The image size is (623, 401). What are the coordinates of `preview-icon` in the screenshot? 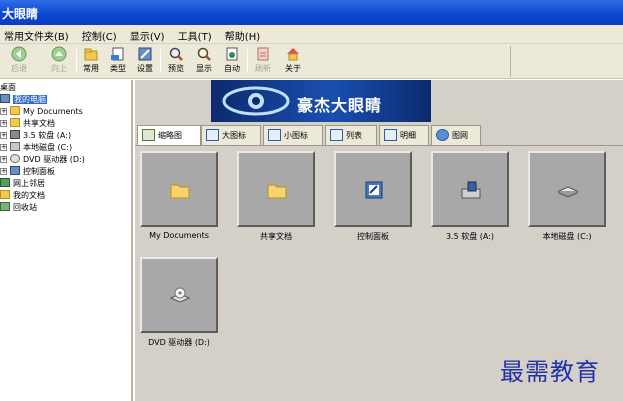 It's located at (176, 54).